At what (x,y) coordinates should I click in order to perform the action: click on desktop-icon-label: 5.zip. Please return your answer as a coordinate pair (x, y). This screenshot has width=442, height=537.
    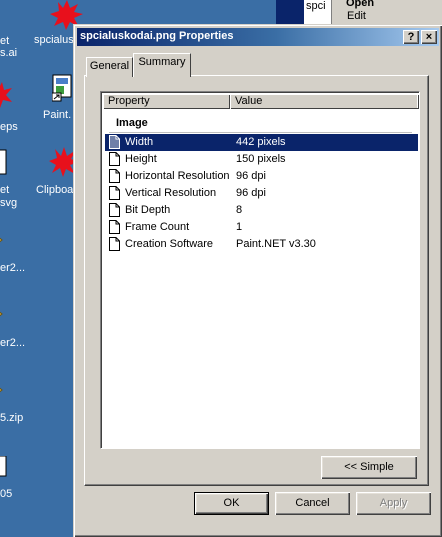
    Looking at the image, I should click on (11, 418).